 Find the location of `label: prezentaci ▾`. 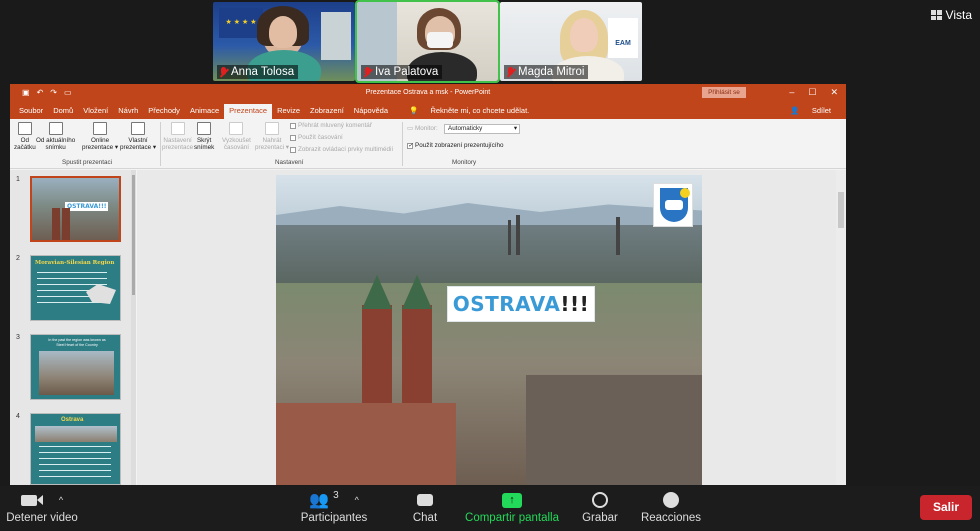

label: prezentaci ▾ is located at coordinates (272, 147).